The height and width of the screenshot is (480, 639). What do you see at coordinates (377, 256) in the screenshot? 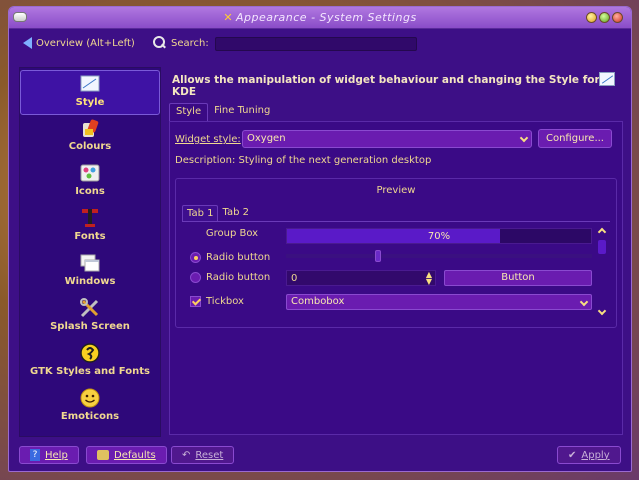
I see `slider-handle` at bounding box center [377, 256].